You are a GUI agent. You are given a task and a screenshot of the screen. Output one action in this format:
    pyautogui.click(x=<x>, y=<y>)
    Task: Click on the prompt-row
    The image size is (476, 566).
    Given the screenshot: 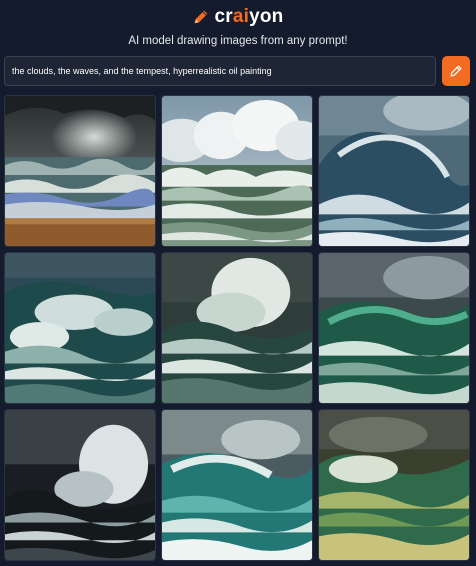 What is the action you would take?
    pyautogui.click(x=237, y=72)
    